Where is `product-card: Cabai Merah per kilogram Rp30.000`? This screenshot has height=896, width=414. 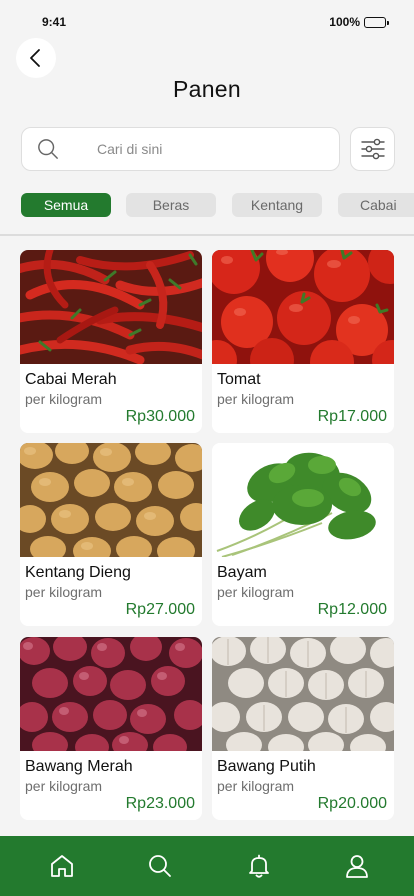
product-card: Cabai Merah per kilogram Rp30.000 is located at coordinates (111, 341).